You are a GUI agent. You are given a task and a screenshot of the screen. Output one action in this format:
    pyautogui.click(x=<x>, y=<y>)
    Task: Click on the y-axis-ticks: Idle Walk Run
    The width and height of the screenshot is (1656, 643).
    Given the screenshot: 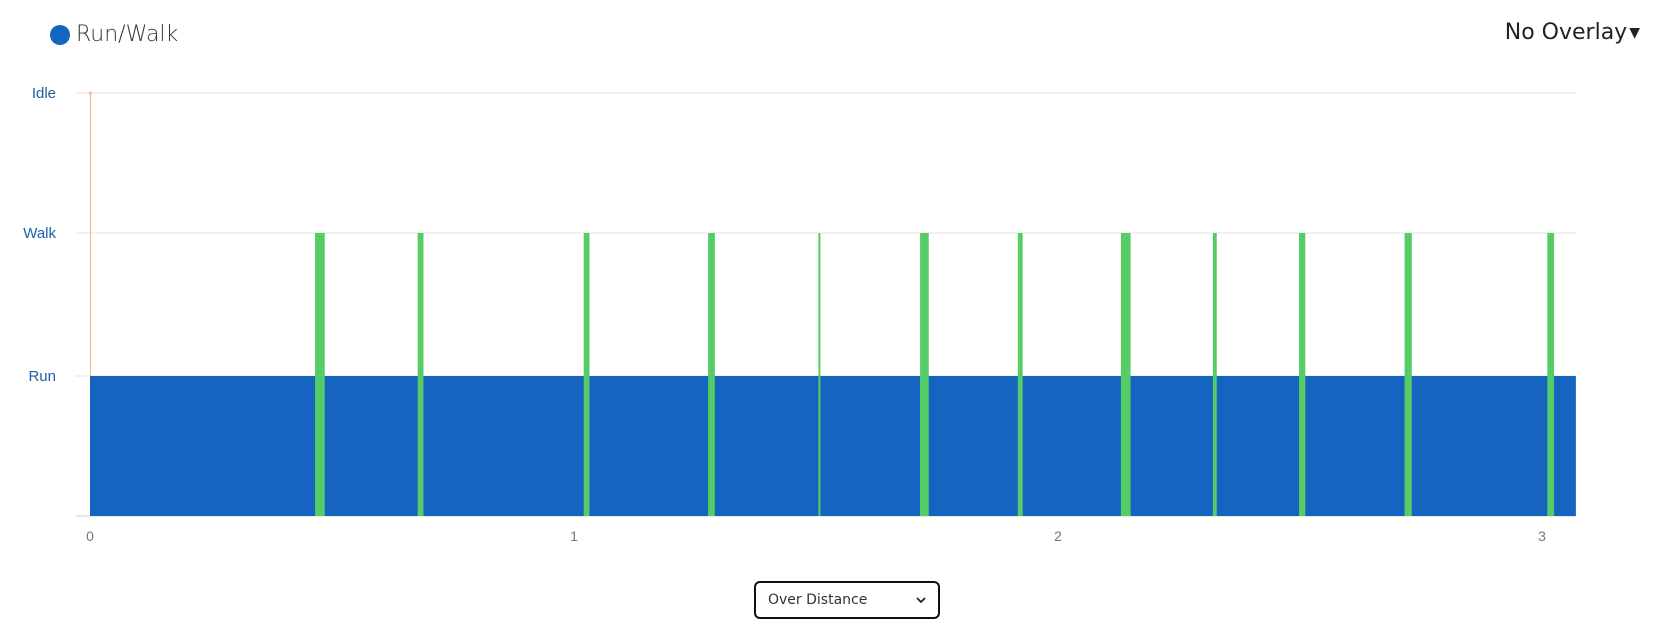 What is the action you would take?
    pyautogui.click(x=39, y=235)
    